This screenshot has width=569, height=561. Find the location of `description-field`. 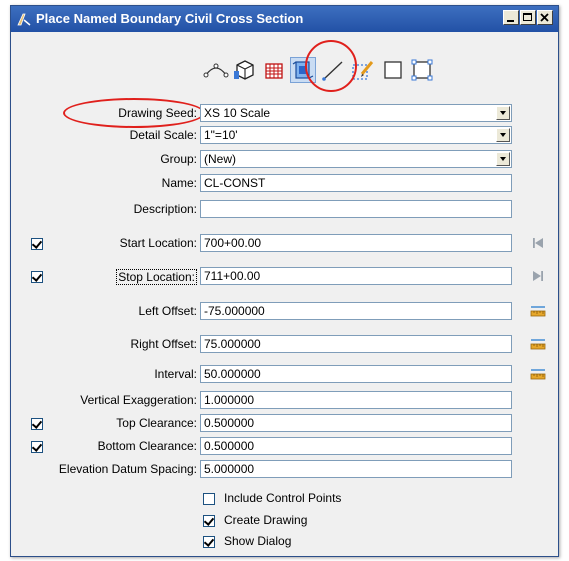

description-field is located at coordinates (356, 209).